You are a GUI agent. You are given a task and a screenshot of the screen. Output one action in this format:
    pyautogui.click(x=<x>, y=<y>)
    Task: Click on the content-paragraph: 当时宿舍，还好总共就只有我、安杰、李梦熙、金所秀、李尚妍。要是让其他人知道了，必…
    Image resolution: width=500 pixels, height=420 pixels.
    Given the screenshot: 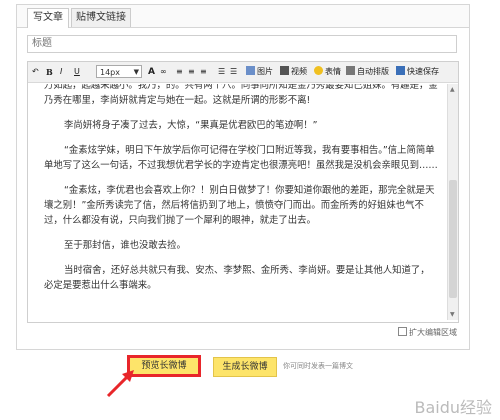 What is the action you would take?
    pyautogui.click(x=237, y=278)
    